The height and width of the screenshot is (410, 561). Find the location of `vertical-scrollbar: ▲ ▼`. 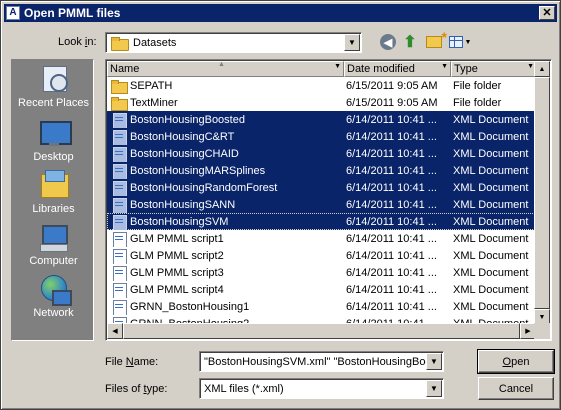

vertical-scrollbar: ▲ ▼ is located at coordinates (542, 193).